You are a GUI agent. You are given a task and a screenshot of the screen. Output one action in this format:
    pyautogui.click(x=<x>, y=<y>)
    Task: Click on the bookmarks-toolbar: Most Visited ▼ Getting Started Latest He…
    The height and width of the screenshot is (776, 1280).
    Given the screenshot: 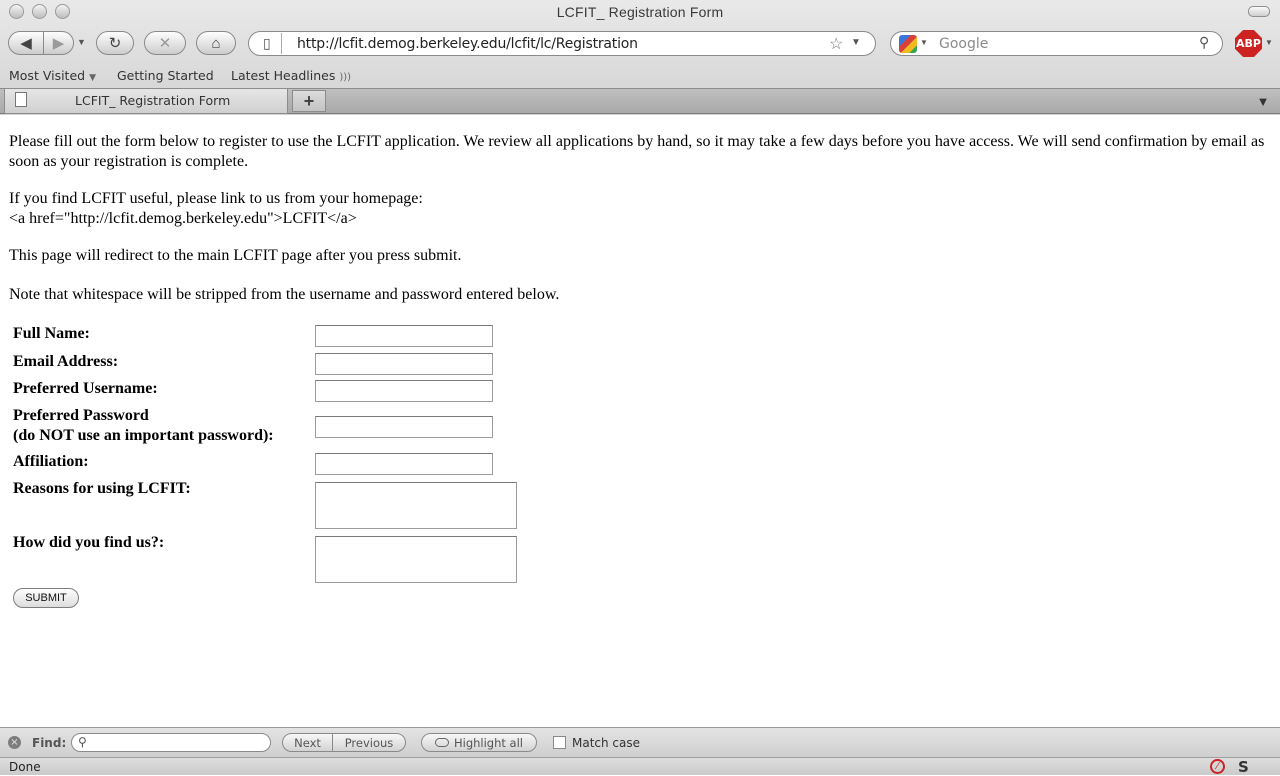 What is the action you would take?
    pyautogui.click(x=640, y=76)
    